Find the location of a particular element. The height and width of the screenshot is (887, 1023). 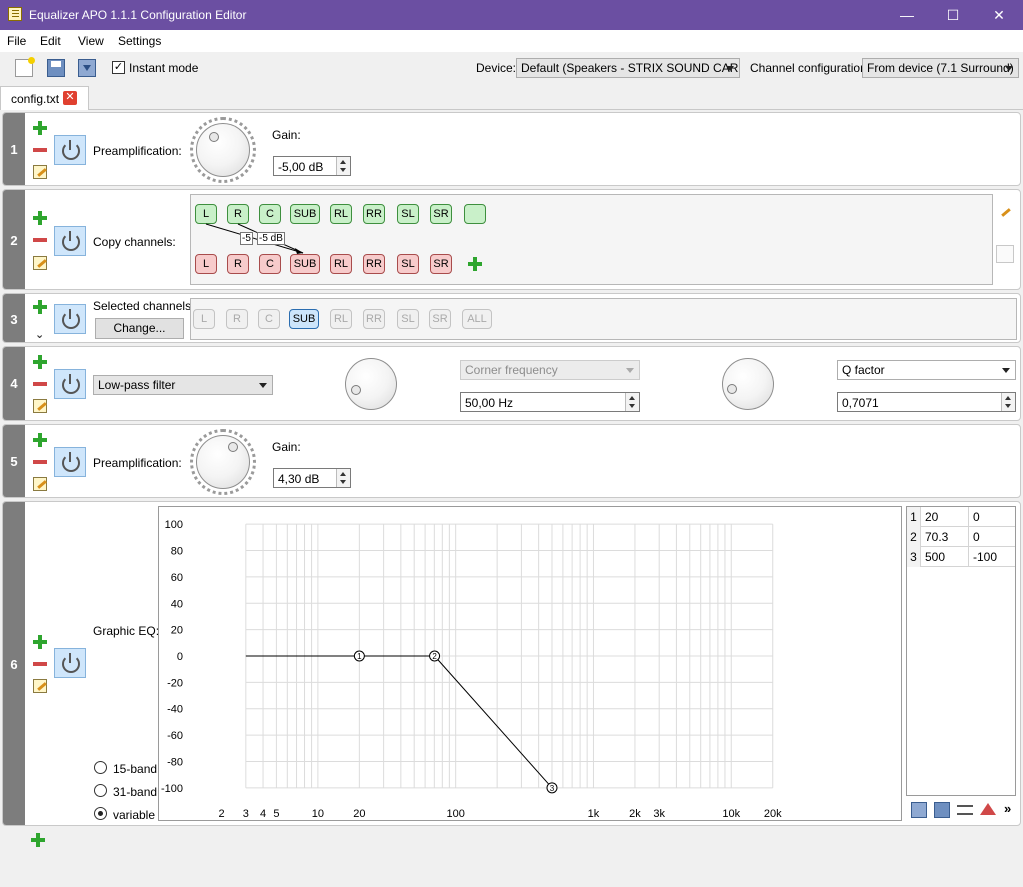

list-view-icon is located at coordinates (1005, 254).